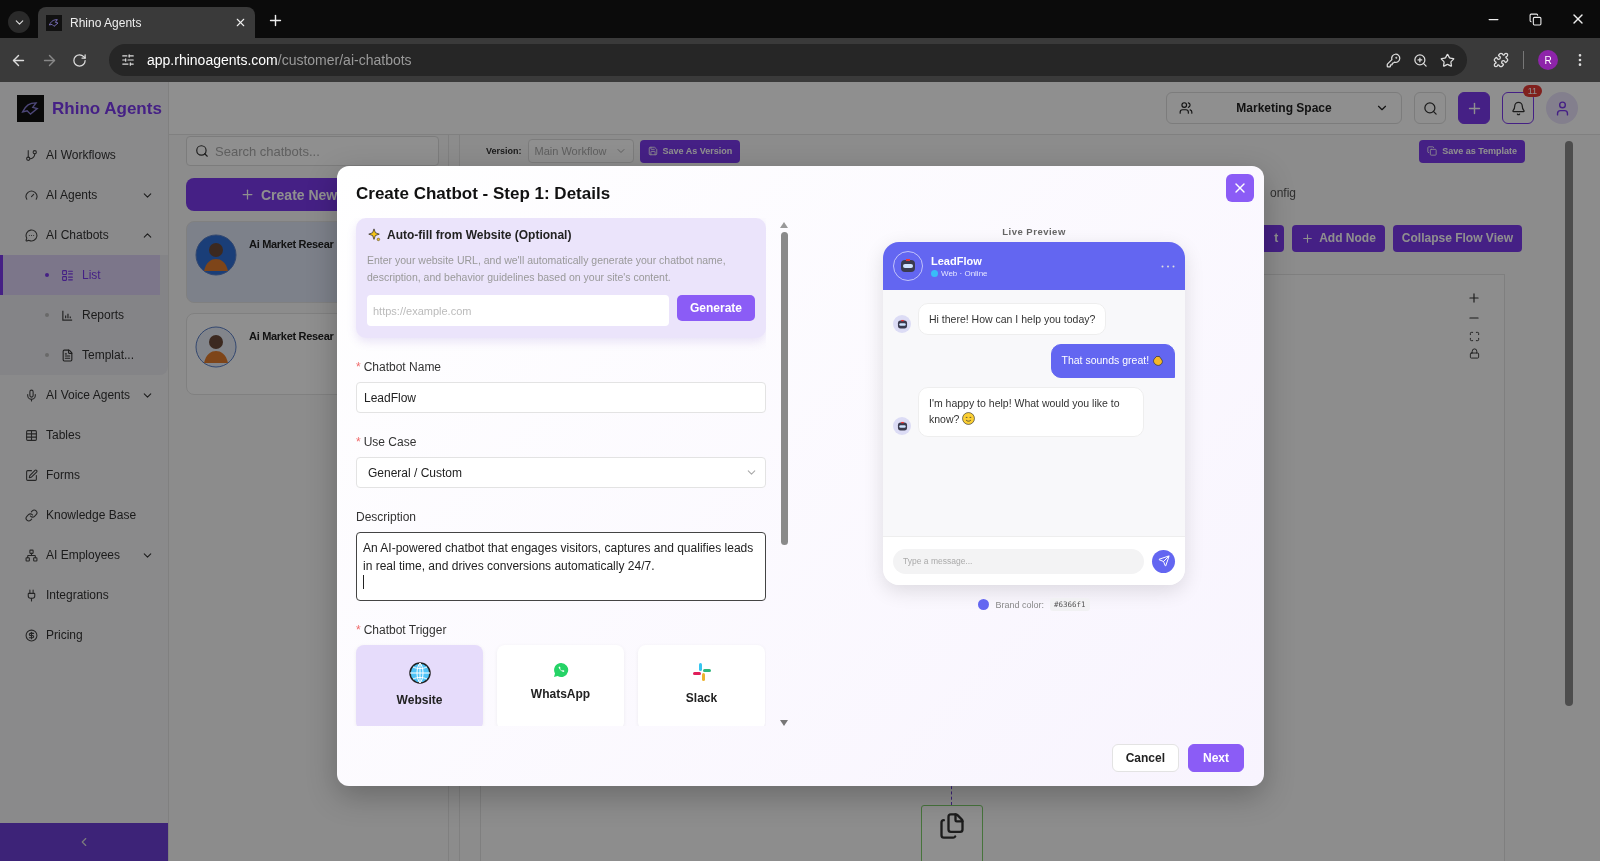 Image resolution: width=1600 pixels, height=861 pixels. Describe the element at coordinates (84, 195) in the screenshot. I see `nav-item: AI Agents` at that location.